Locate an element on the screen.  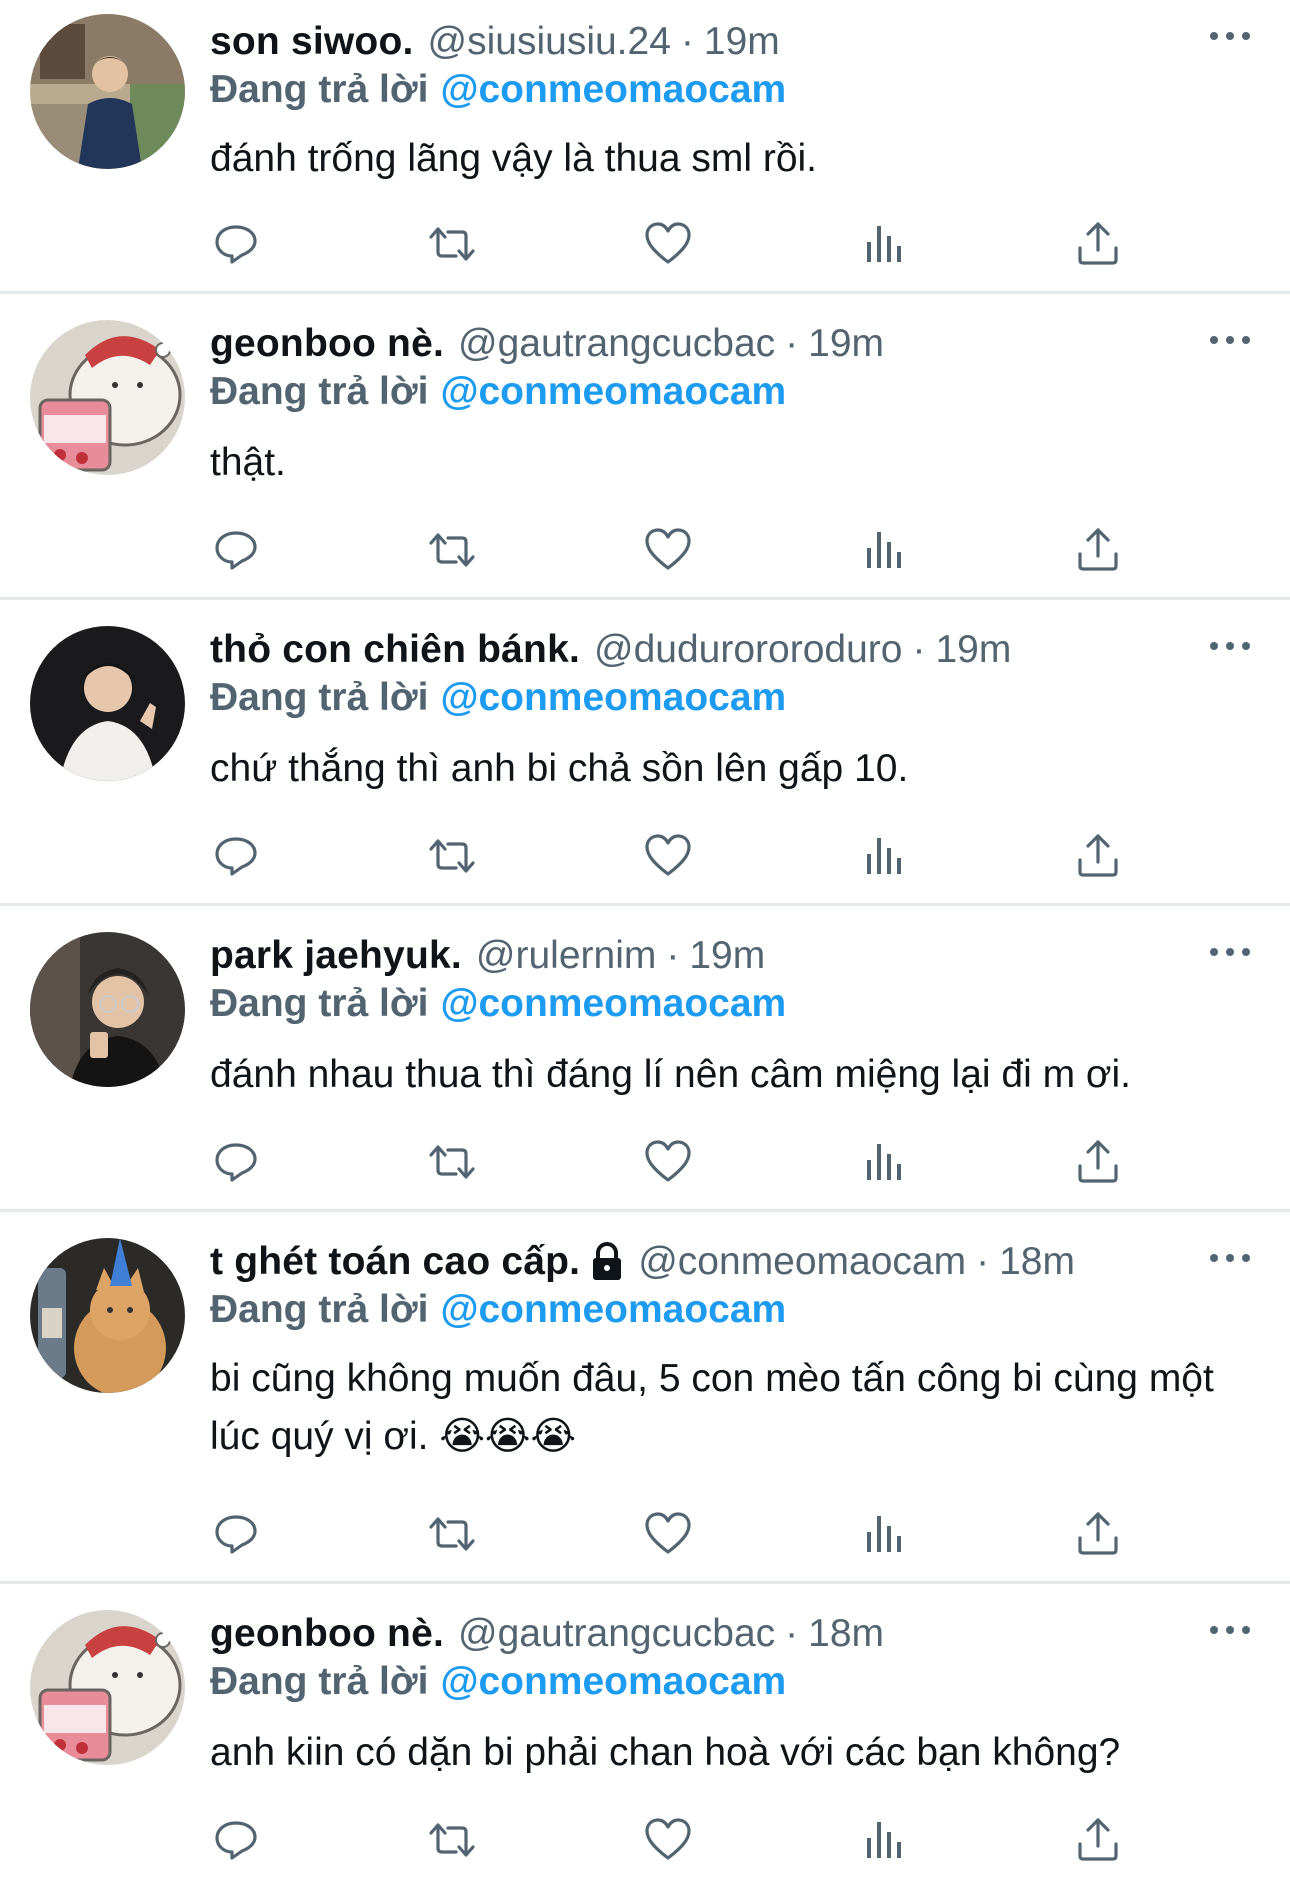
lock-icon is located at coordinates (607, 1261).